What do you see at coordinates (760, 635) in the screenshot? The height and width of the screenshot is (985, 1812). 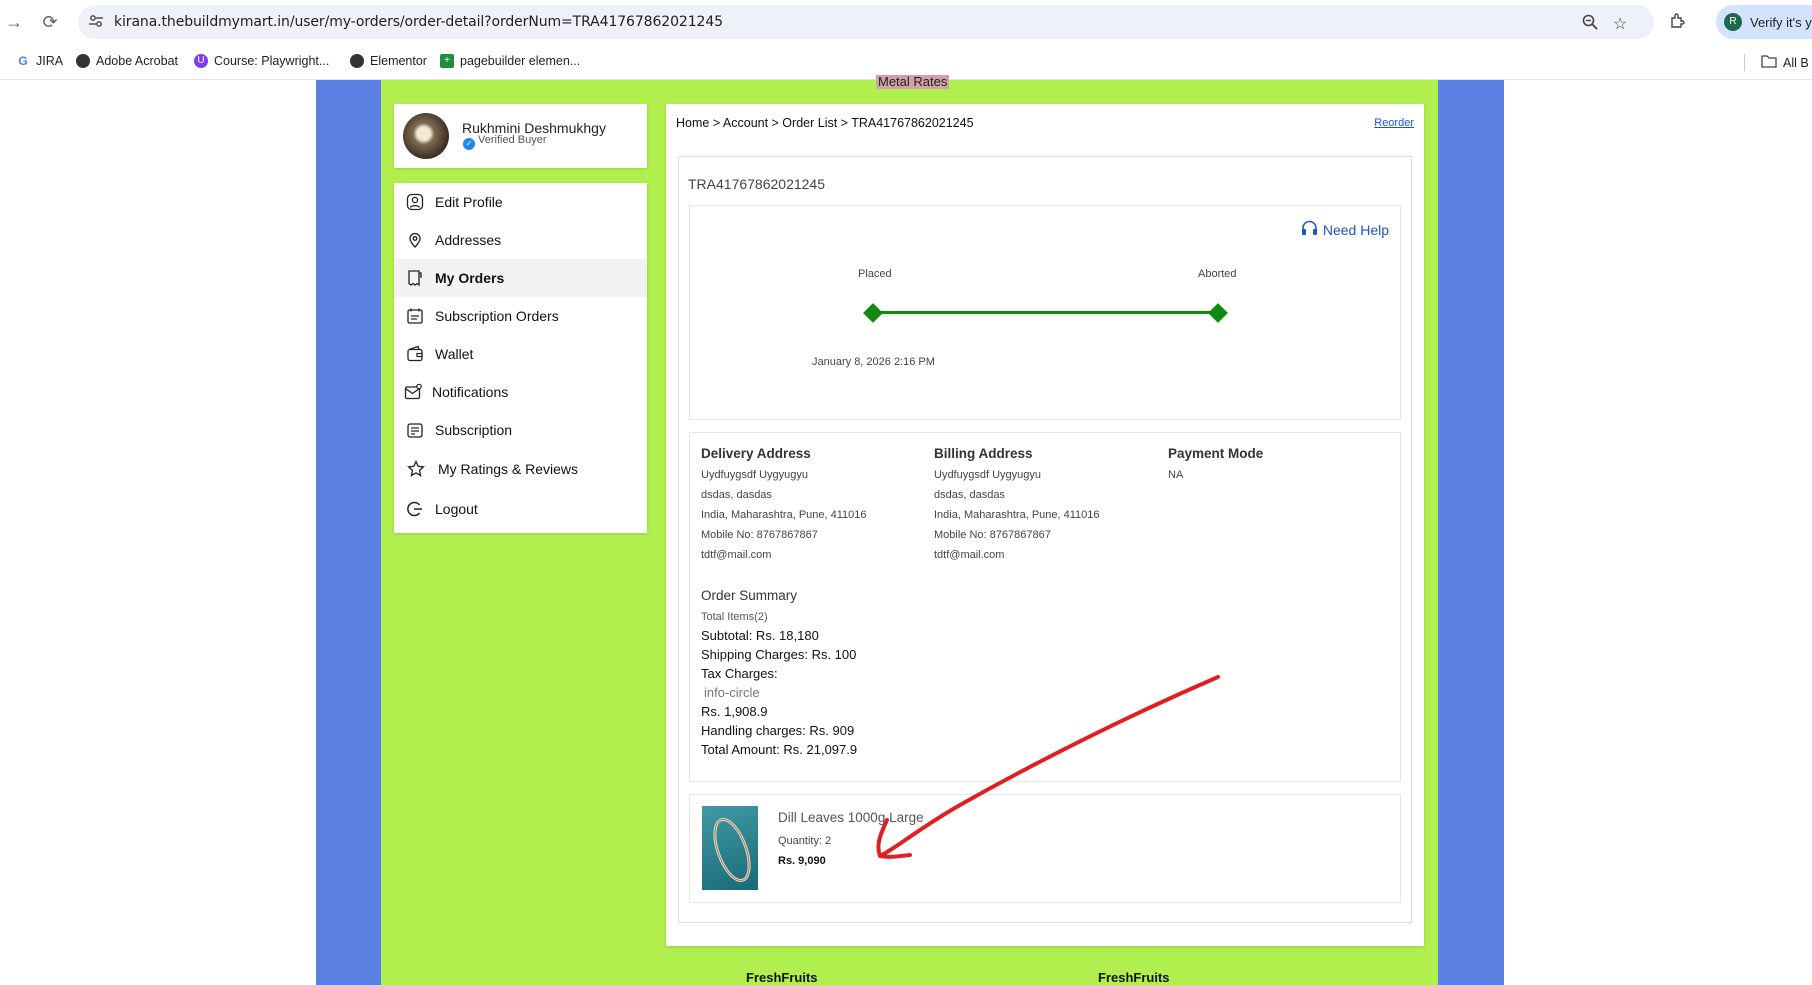 I see `subtotal: Subtotal: Rs. 18,180` at bounding box center [760, 635].